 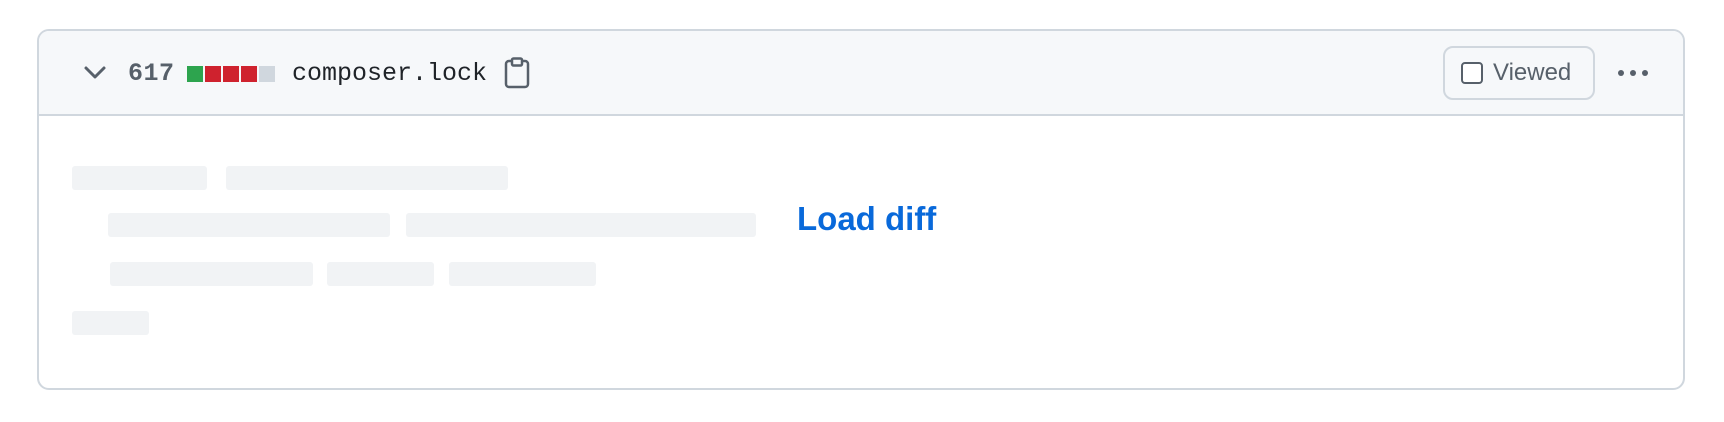 What do you see at coordinates (866, 219) in the screenshot?
I see `load-diff-button: Load diff` at bounding box center [866, 219].